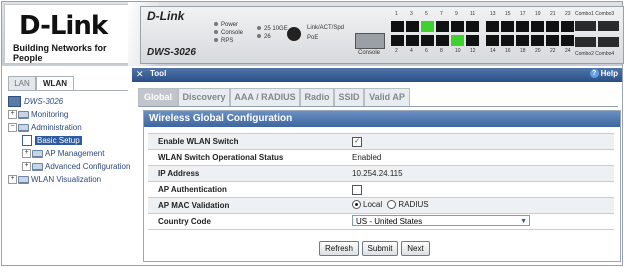 The width and height of the screenshot is (624, 267). Describe the element at coordinates (198, 141) in the screenshot. I see `enable-wlan-switch-label: Enable WLAN Switch` at that location.